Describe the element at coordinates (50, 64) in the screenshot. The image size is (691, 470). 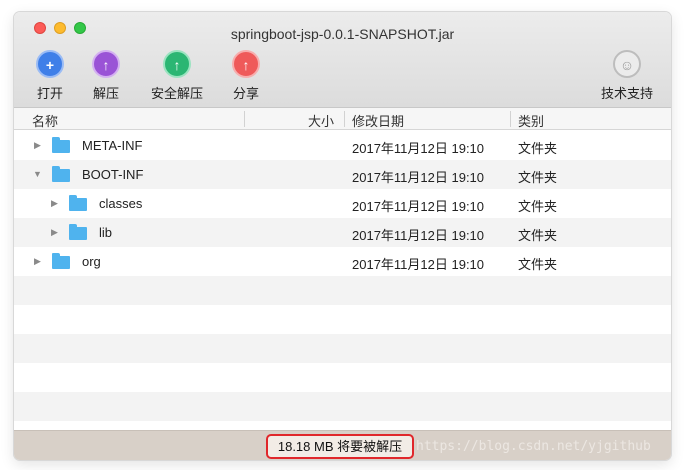
I see `open-icon: +` at that location.